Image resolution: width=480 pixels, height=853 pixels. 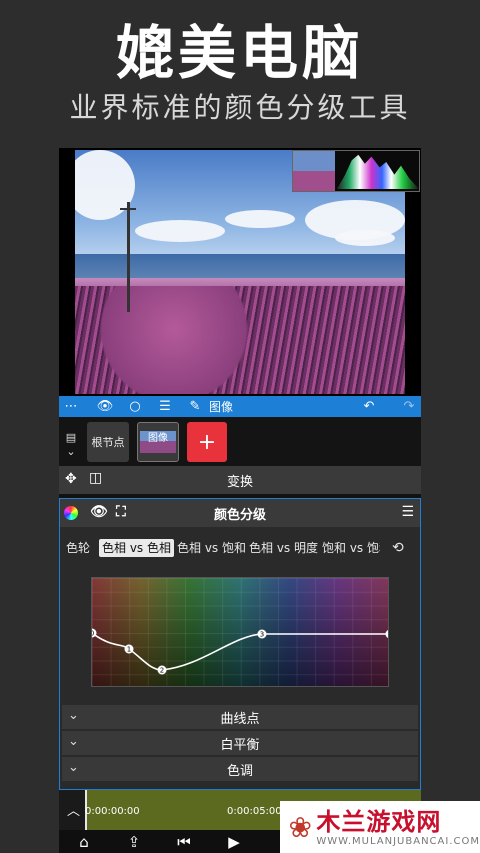 I want to click on tab-sat-vs-sat: 饱和 vs 饱和, so click(x=351, y=548).